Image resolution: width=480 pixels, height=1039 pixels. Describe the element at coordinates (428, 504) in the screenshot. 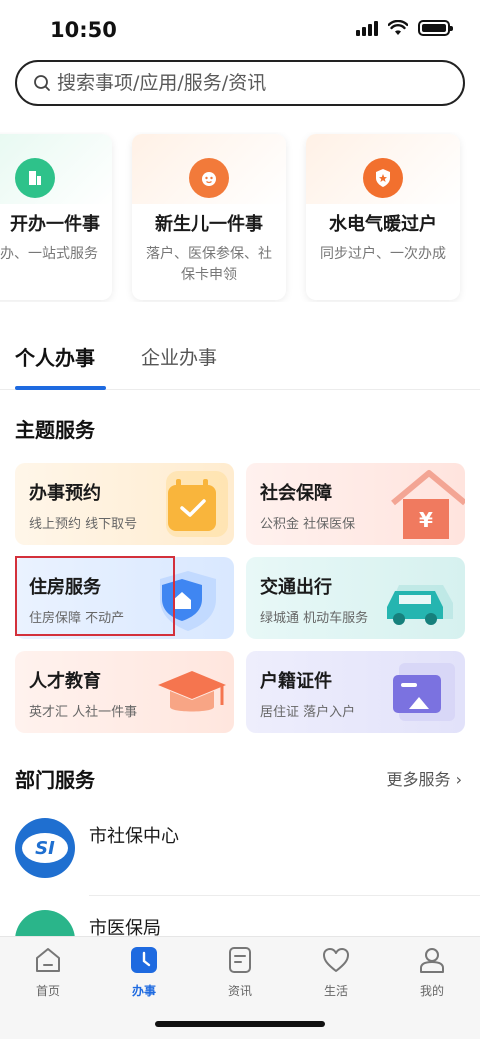

I see `house-yuan-icon: ¥` at that location.